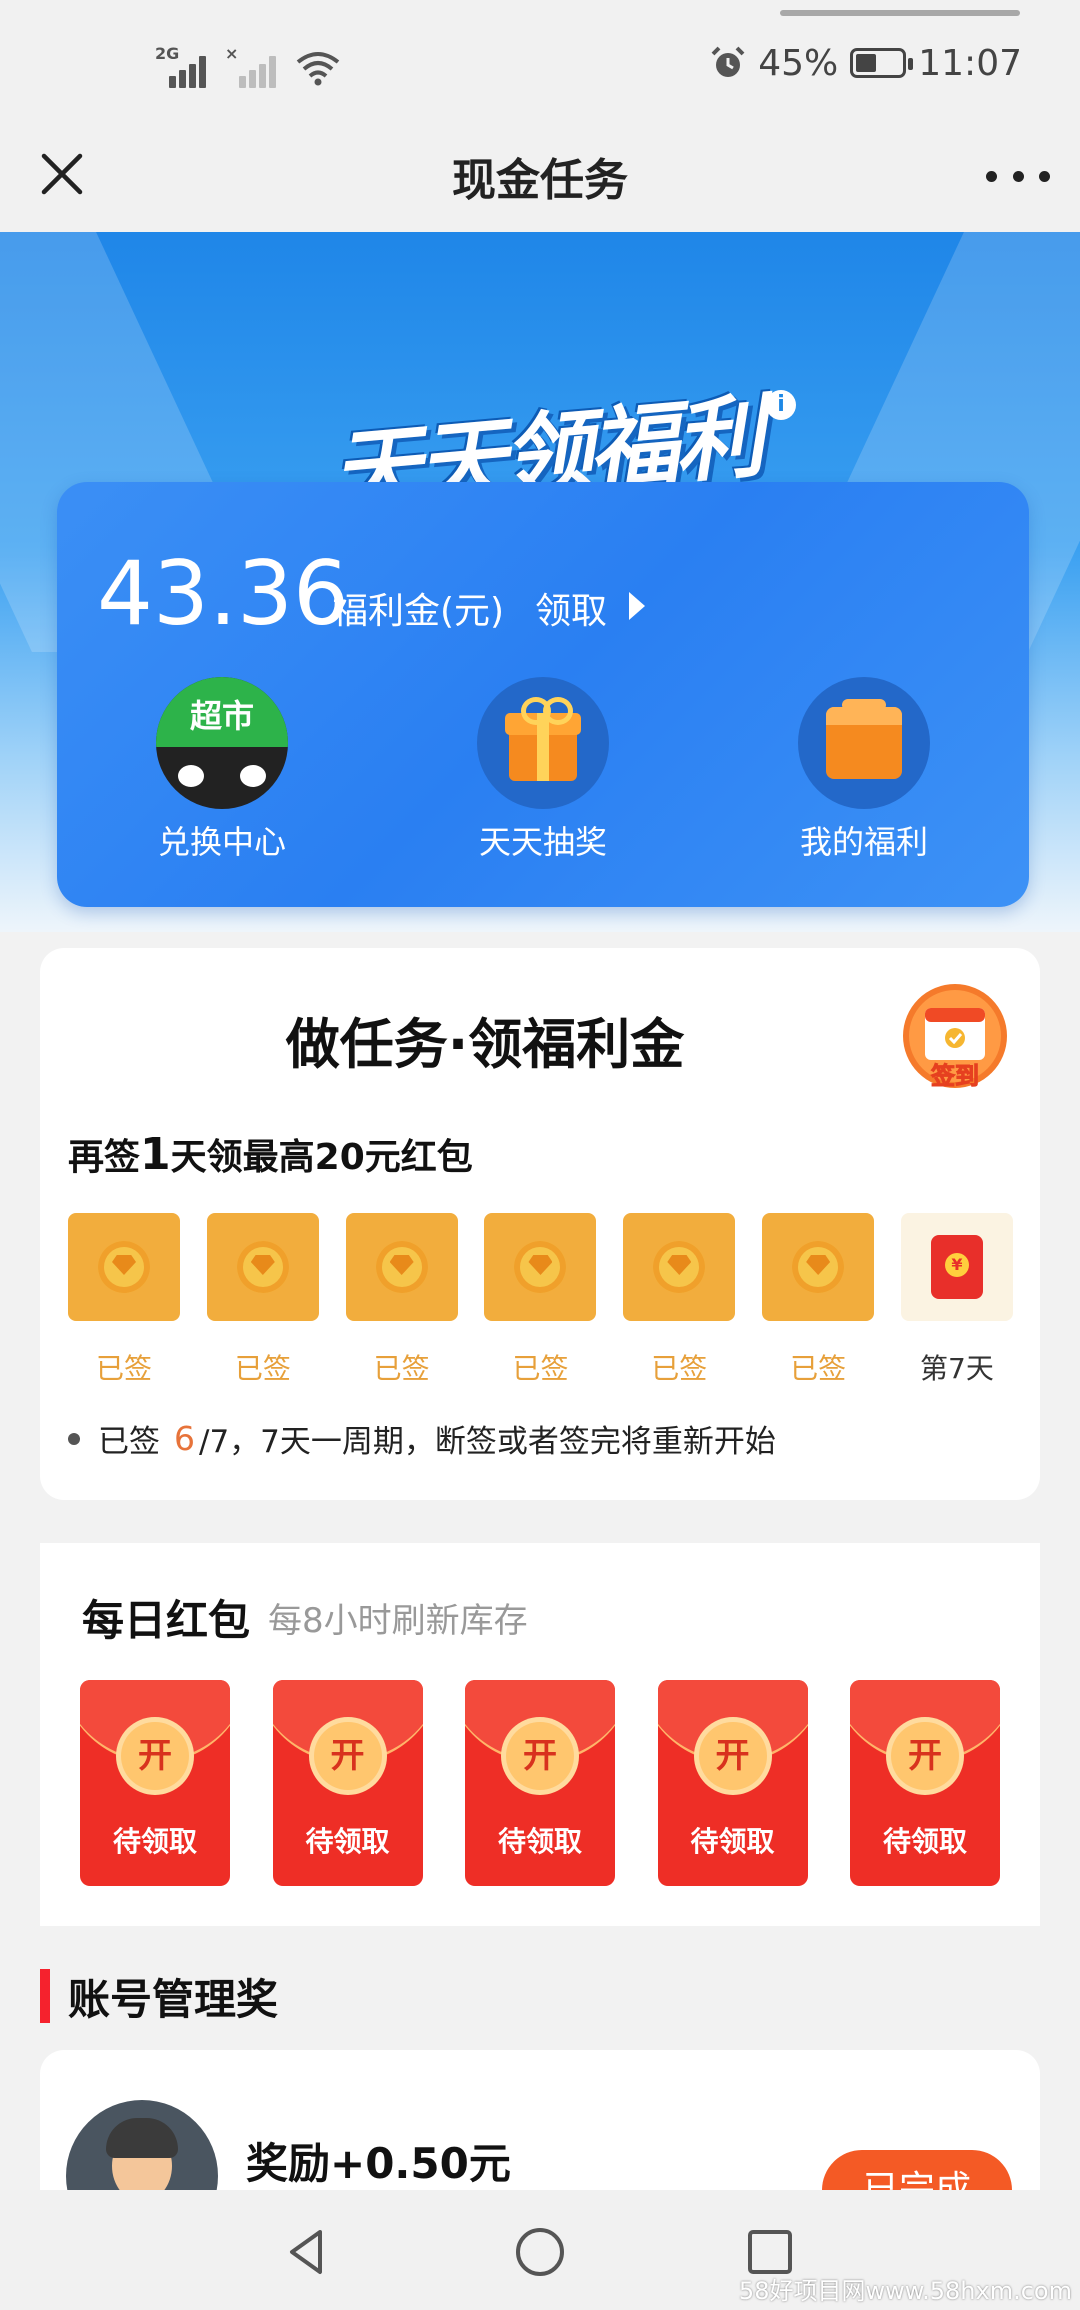 The width and height of the screenshot is (1080, 2310). I want to click on checkin-calendar-icon: 签到, so click(955, 1036).